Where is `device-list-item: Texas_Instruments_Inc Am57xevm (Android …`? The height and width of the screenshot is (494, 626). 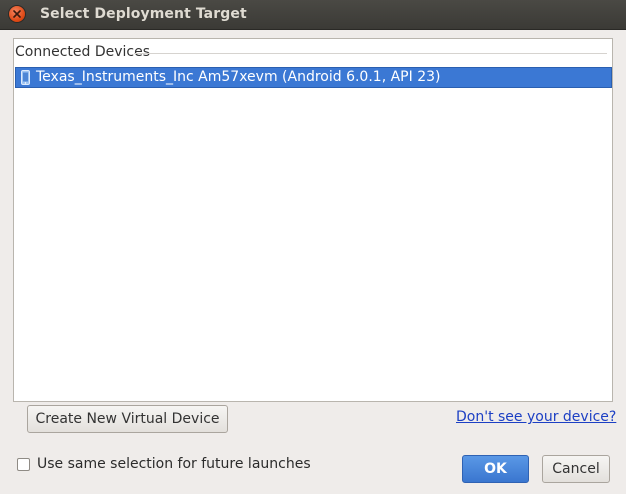
device-list-item: Texas_Instruments_Inc Am57xevm (Android … is located at coordinates (313, 77).